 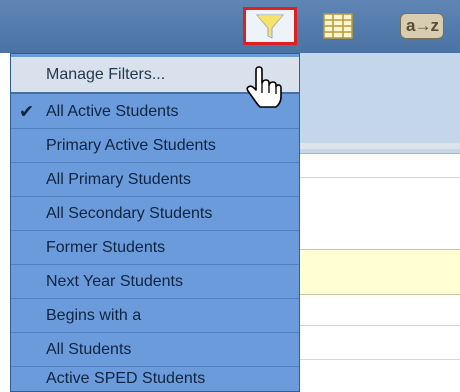 What do you see at coordinates (131, 145) in the screenshot?
I see `filter-item-label: Primary Active Students` at bounding box center [131, 145].